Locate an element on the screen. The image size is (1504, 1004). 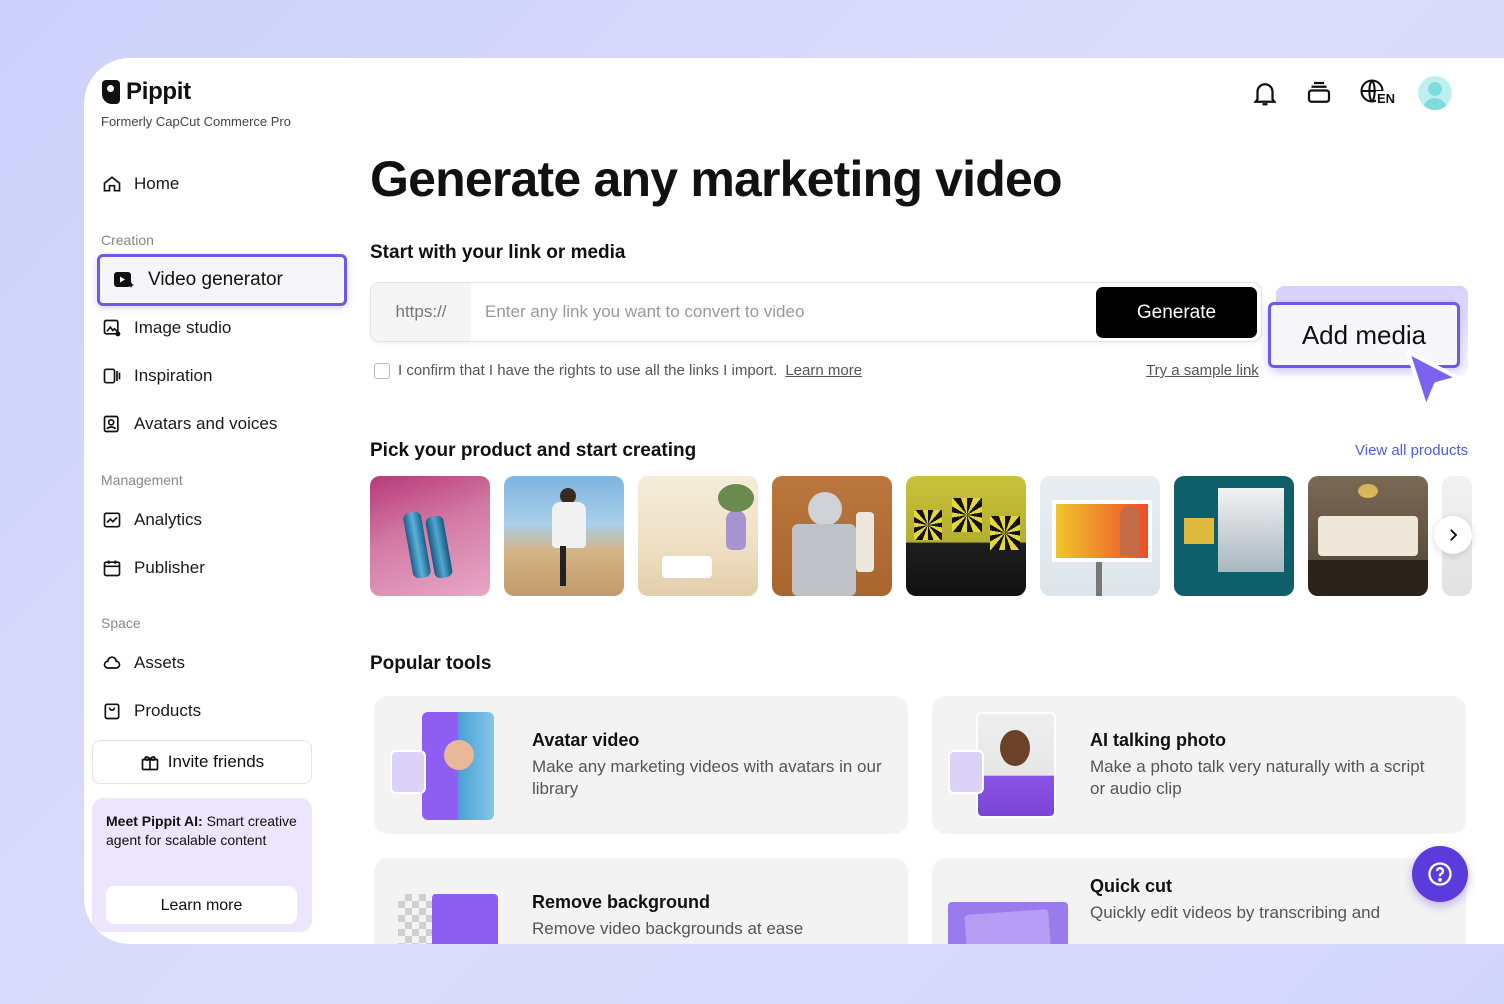
product-carousel is located at coordinates (921, 536).